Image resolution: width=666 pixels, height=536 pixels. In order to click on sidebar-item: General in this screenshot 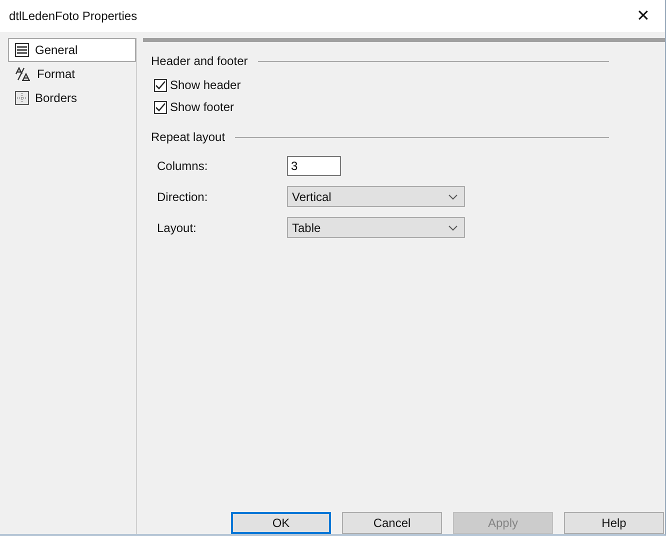, I will do `click(72, 50)`.